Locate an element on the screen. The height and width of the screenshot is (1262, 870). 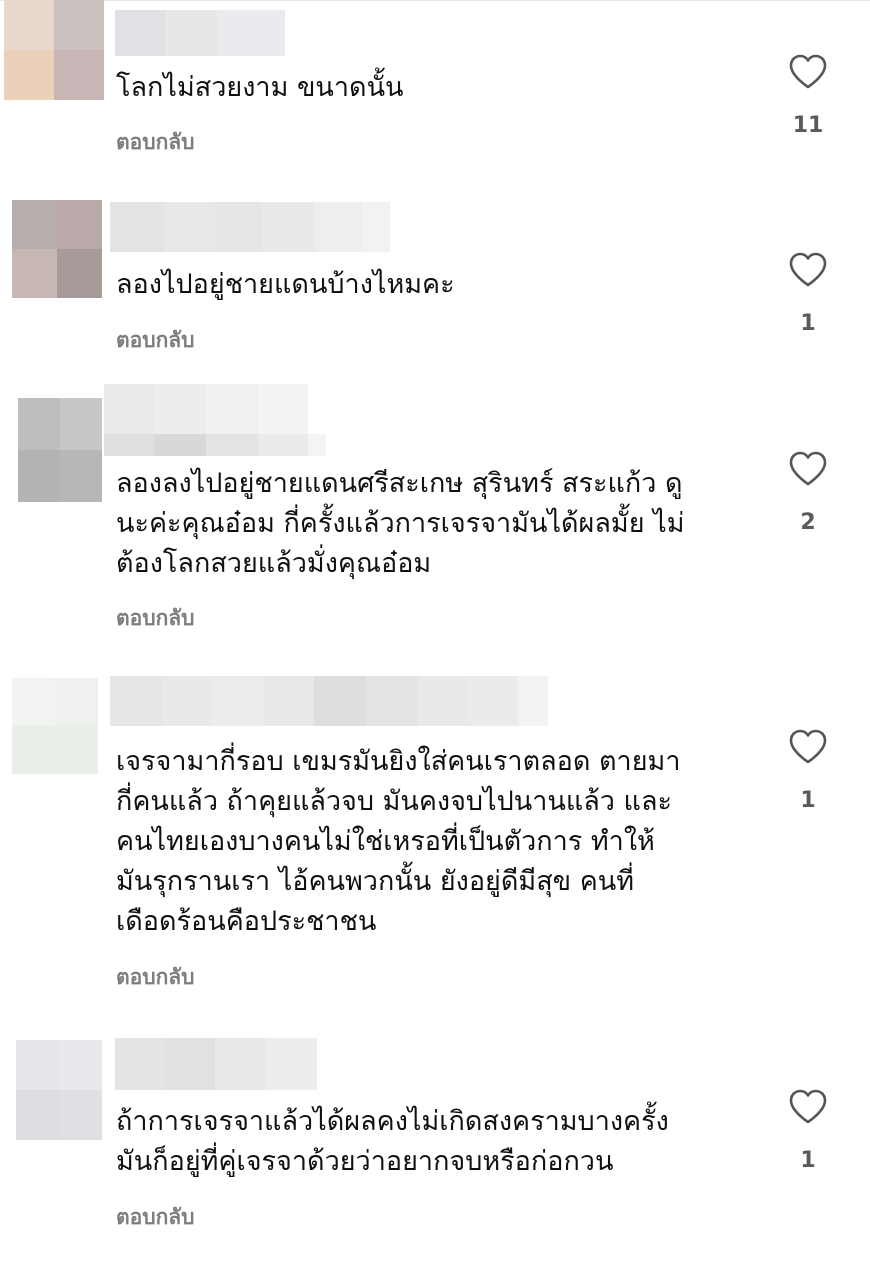
comment-text: ลองไปอยู่ชายแดนบ้างไหมคะ is located at coordinates (285, 284).